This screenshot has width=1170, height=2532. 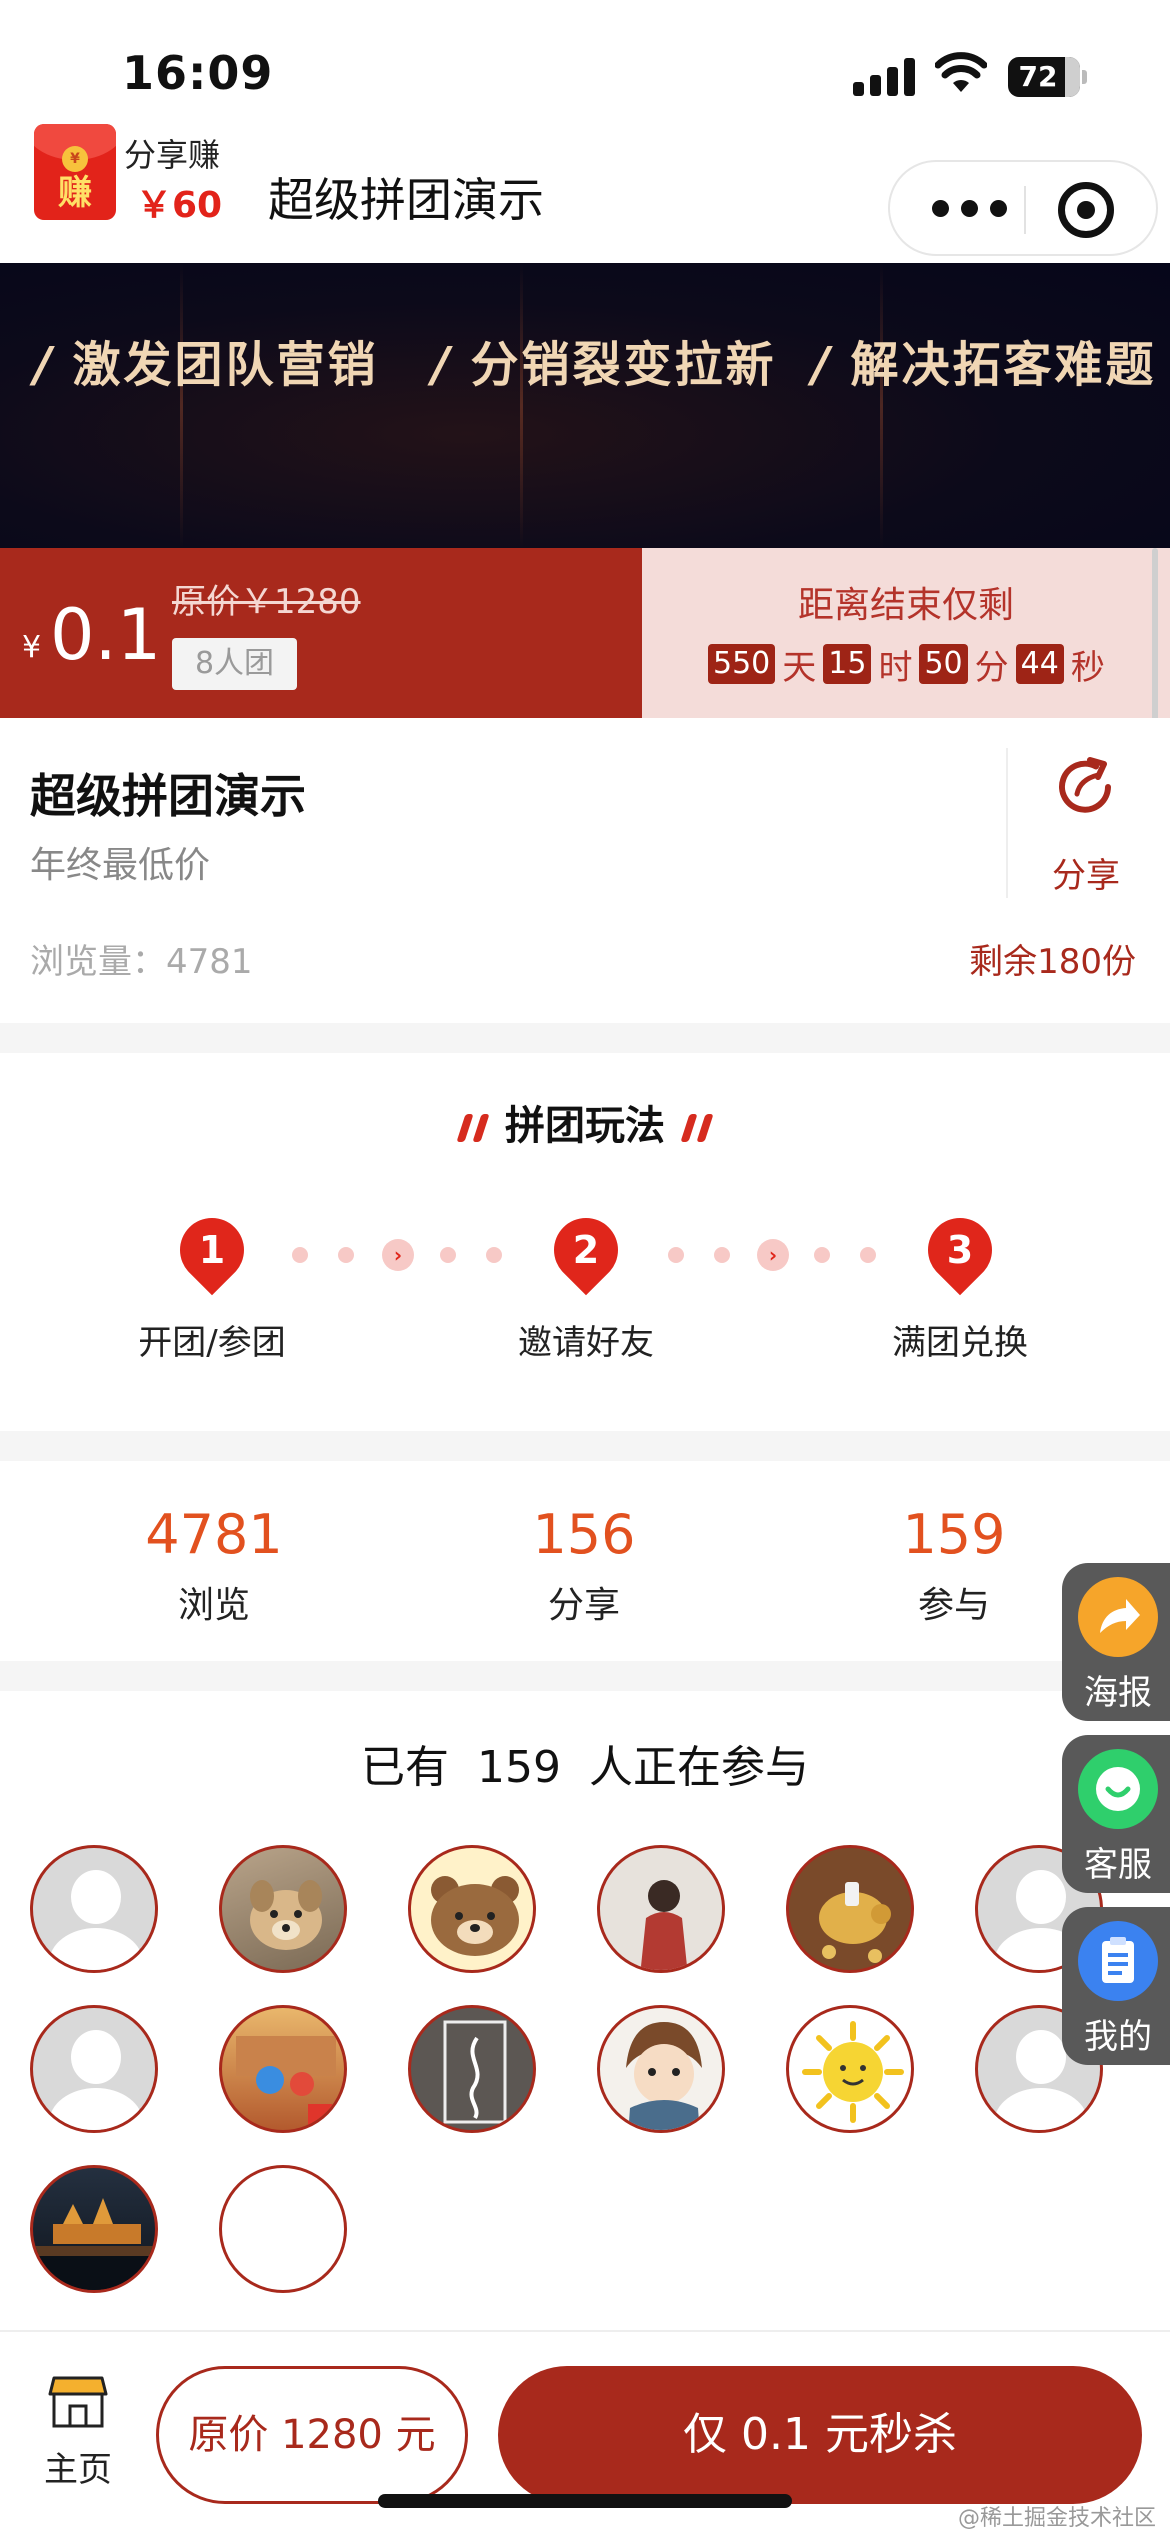 I want to click on divider, so click(x=1007, y=823).